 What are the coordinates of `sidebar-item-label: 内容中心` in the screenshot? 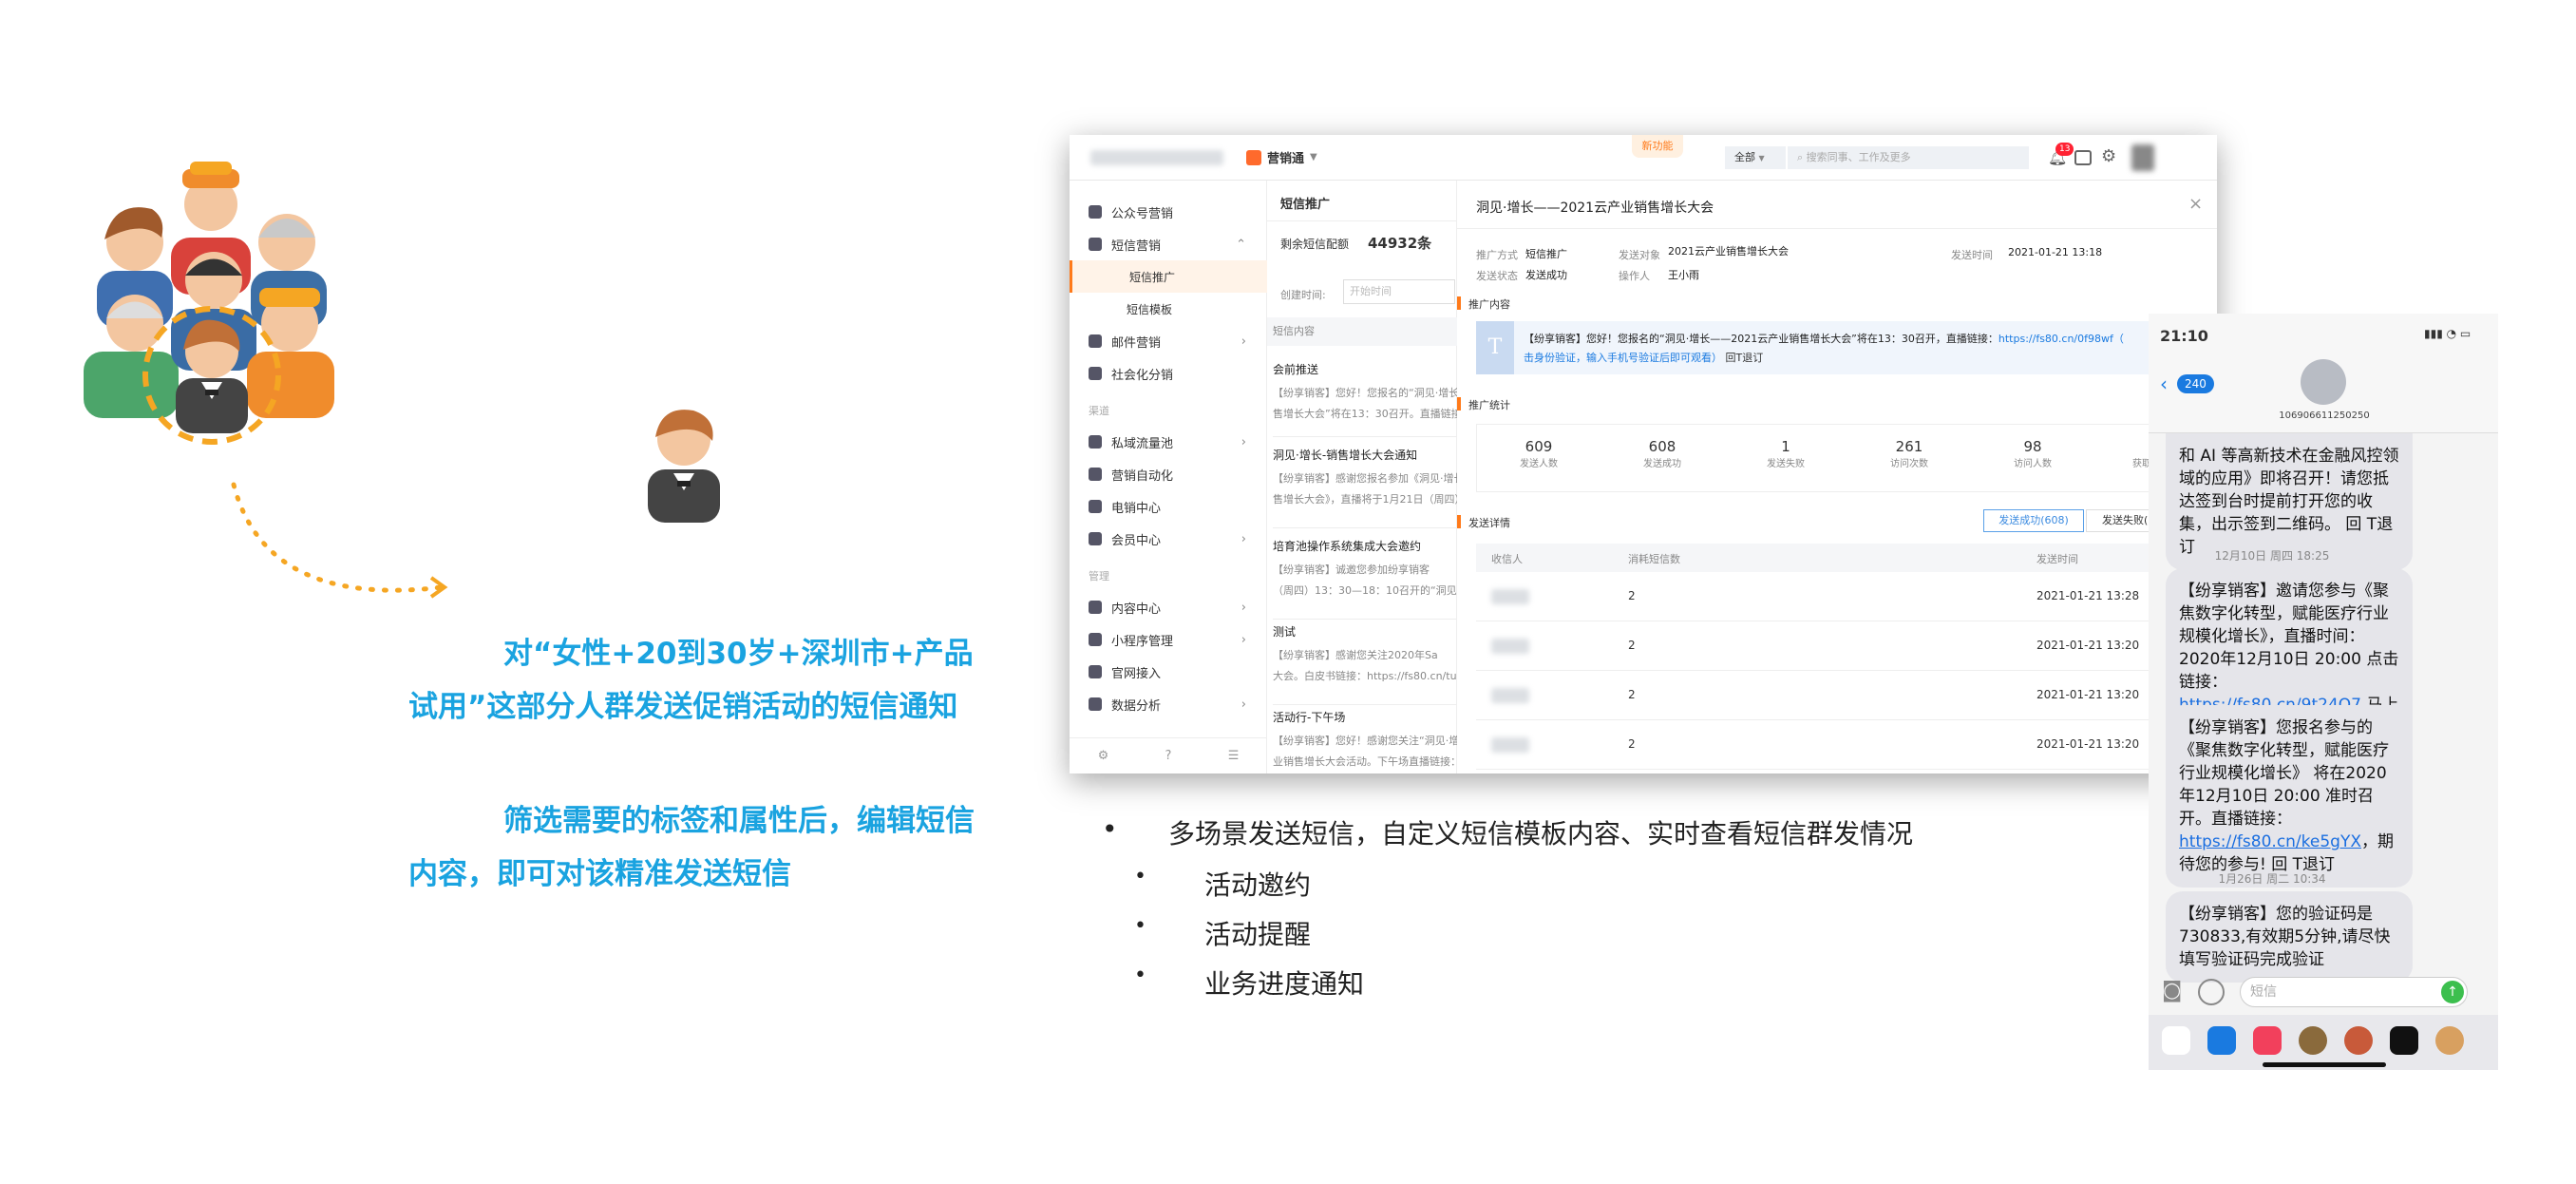 It's located at (1136, 610).